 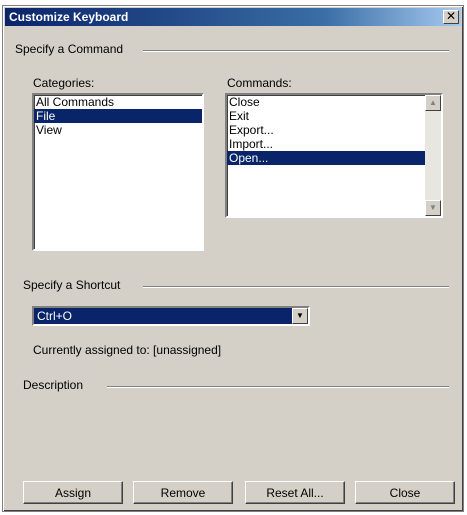 What do you see at coordinates (118, 116) in the screenshot?
I see `category-item: File` at bounding box center [118, 116].